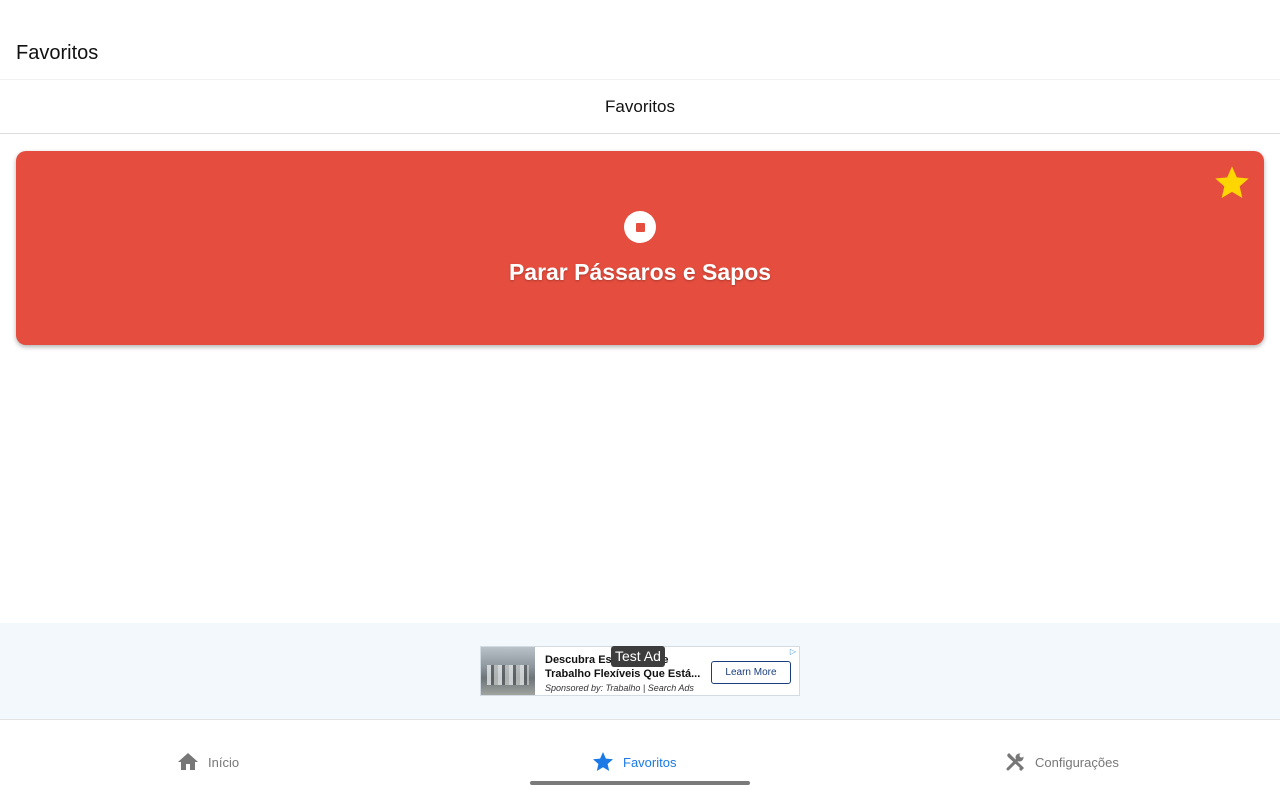 This screenshot has width=1280, height=800. Describe the element at coordinates (57, 53) in the screenshot. I see `page-title: Favoritos` at that location.